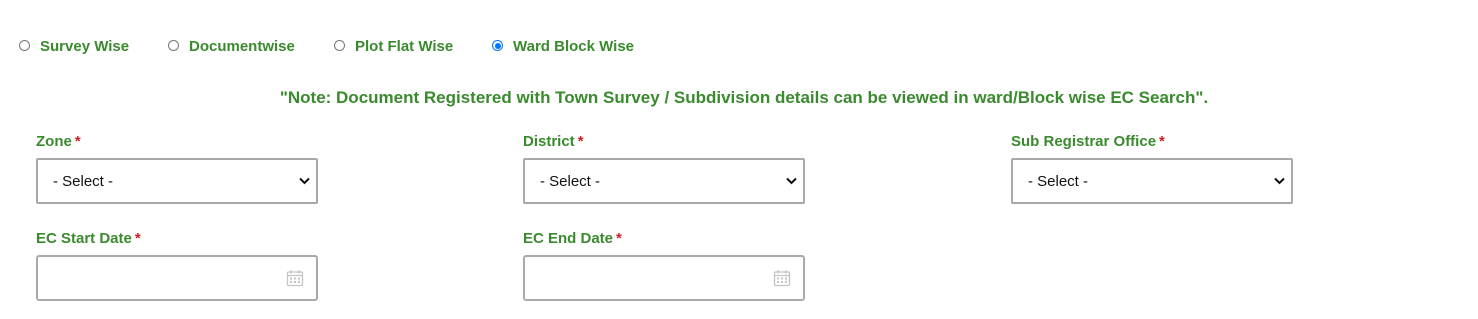  What do you see at coordinates (664, 278) in the screenshot?
I see `ec-end-date-input` at bounding box center [664, 278].